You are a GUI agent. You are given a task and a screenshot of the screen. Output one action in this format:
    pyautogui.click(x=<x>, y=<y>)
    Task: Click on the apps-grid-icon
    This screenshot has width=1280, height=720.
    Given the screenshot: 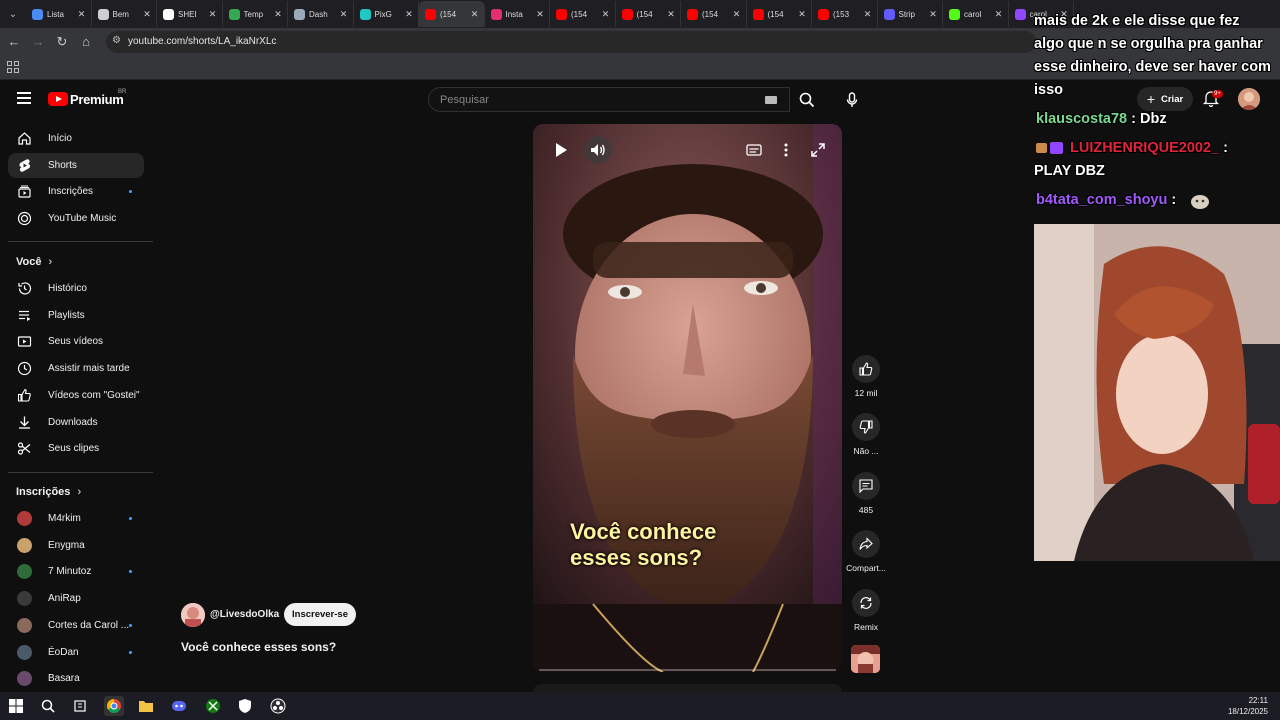 What is the action you would take?
    pyautogui.click(x=13, y=67)
    